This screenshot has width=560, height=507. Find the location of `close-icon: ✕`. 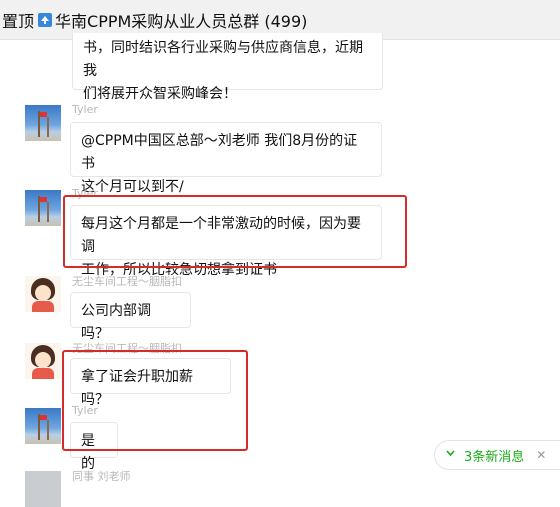

close-icon: ✕ is located at coordinates (541, 455).